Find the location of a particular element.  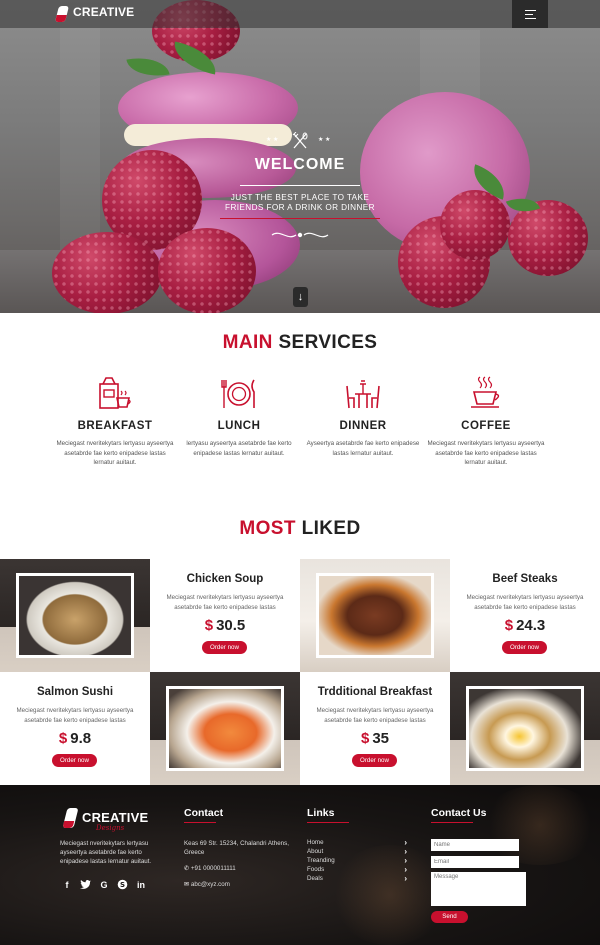

message-field is located at coordinates (478, 889).